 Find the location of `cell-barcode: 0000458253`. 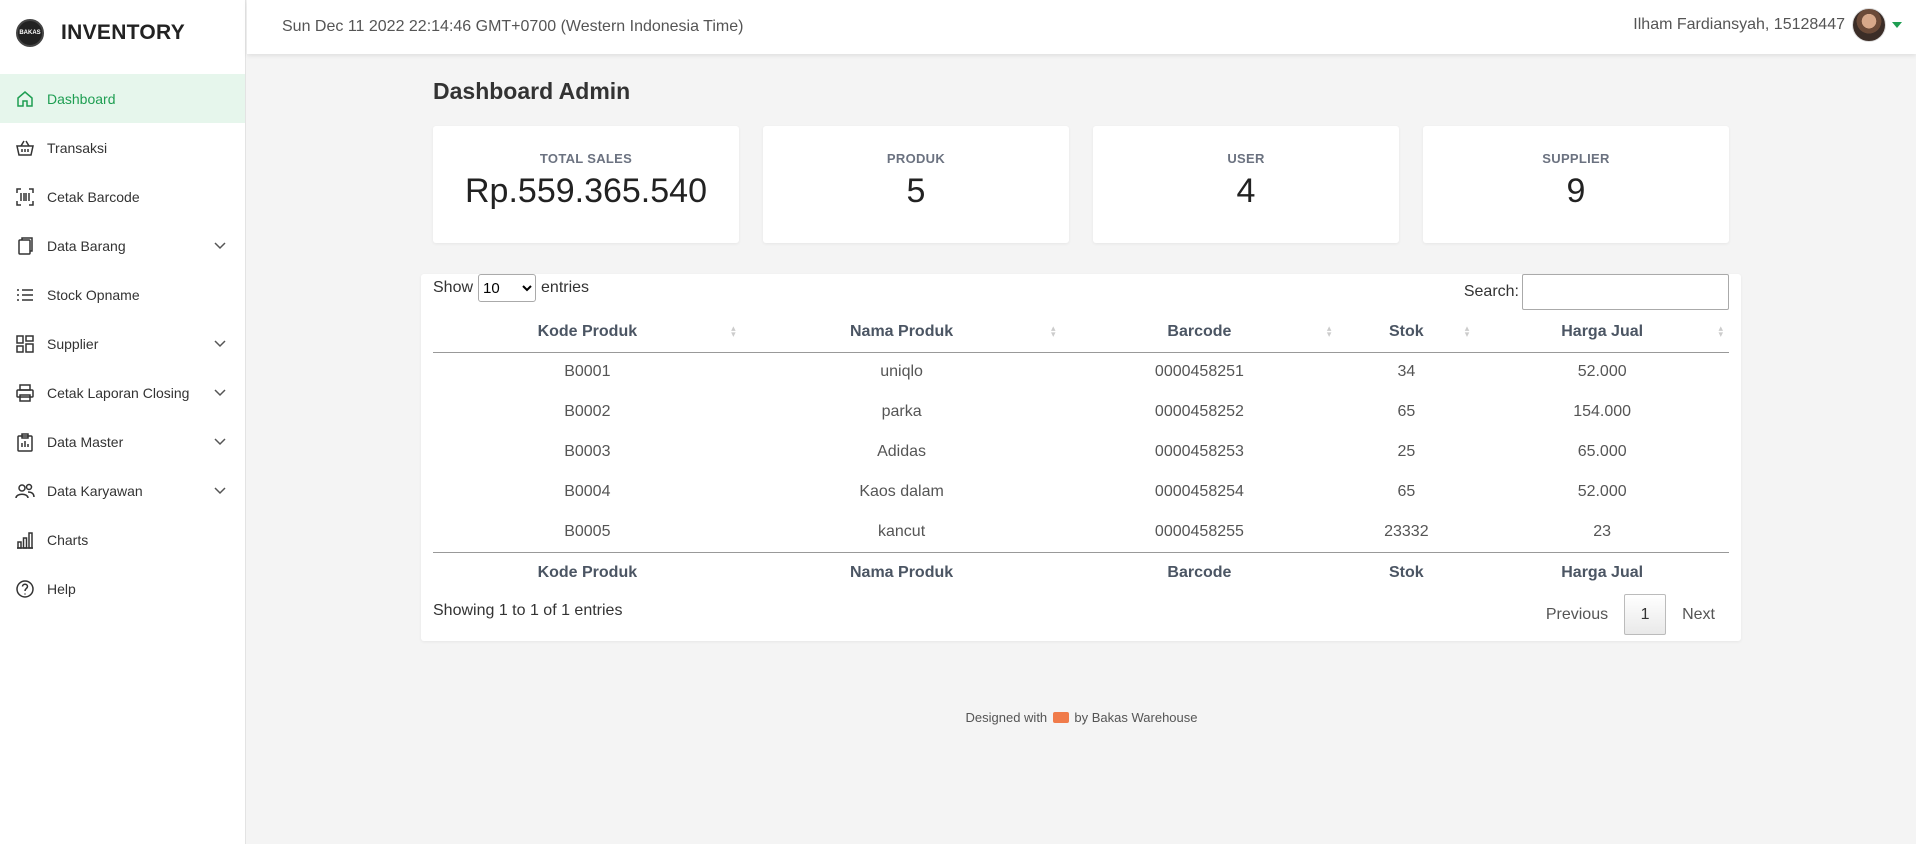

cell-barcode: 0000458253 is located at coordinates (1199, 451).